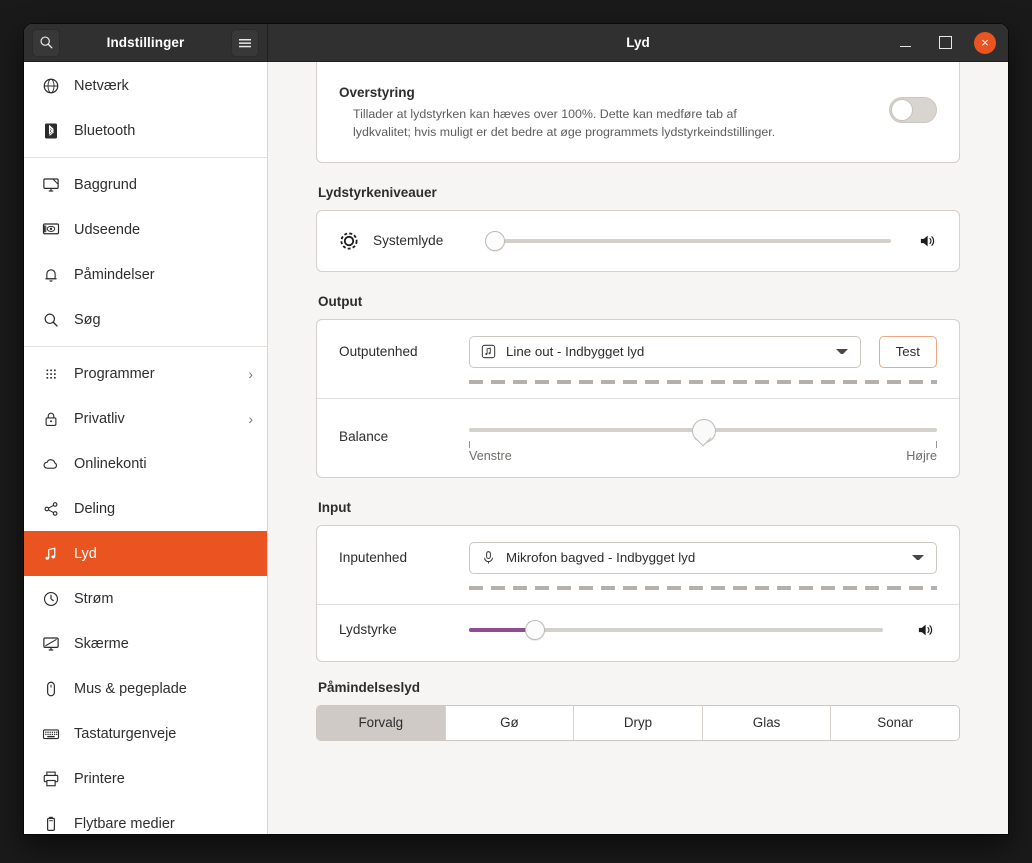  I want to click on sidebar-item-label: Strøm, so click(94, 598).